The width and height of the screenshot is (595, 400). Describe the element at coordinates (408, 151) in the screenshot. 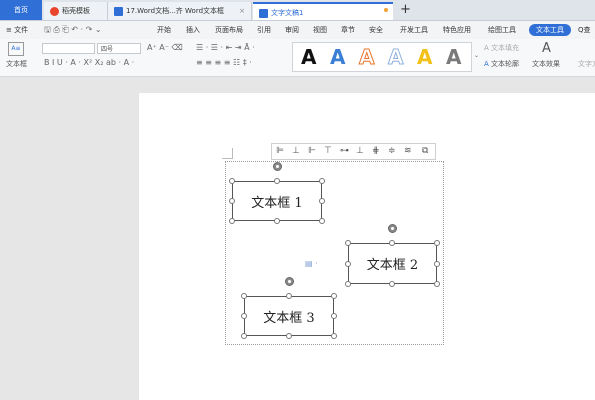

I see `equal-spacing-icon: ≋` at that location.